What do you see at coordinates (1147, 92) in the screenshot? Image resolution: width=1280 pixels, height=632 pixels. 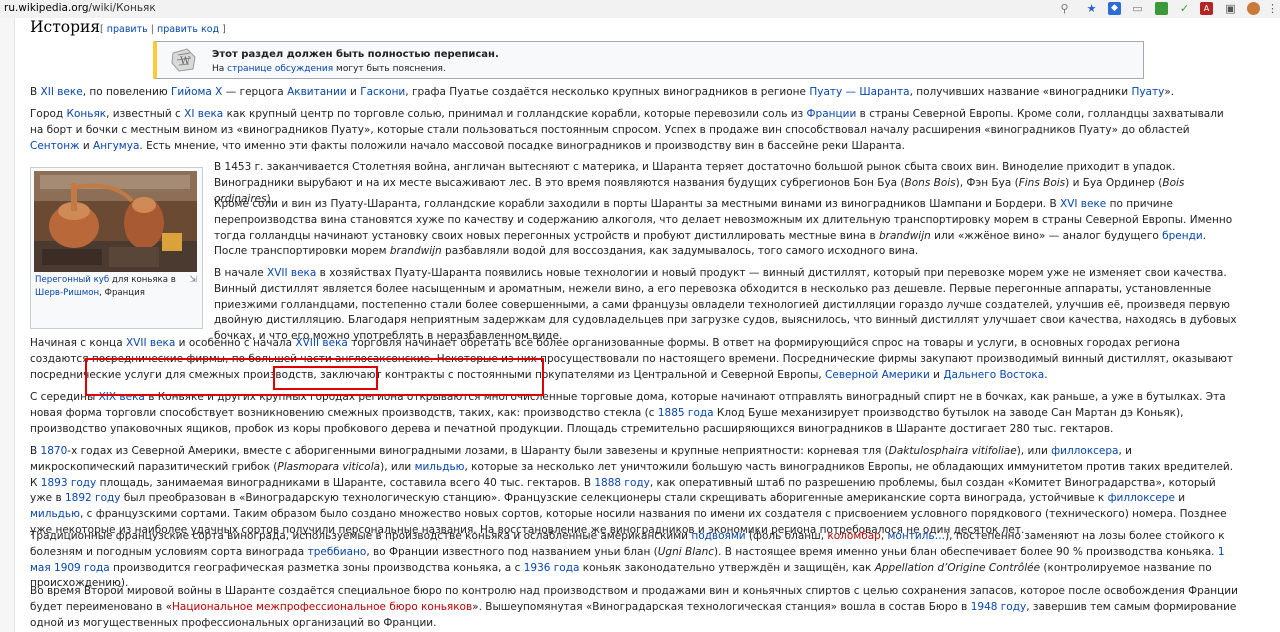 I see `wiki-link: Пуату` at bounding box center [1147, 92].